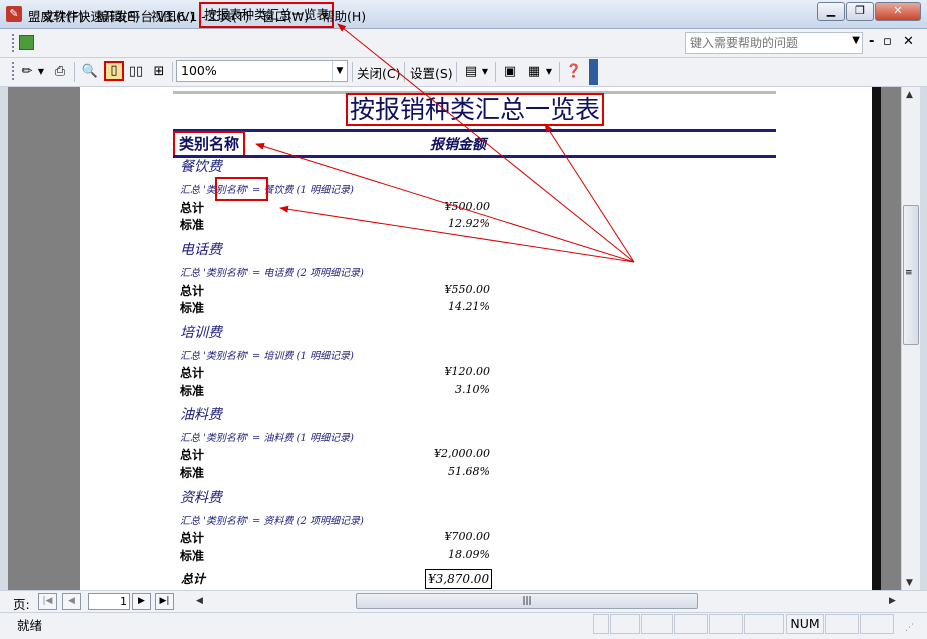 The height and width of the screenshot is (639, 927). I want to click on next-page-button: ▶, so click(141, 601).